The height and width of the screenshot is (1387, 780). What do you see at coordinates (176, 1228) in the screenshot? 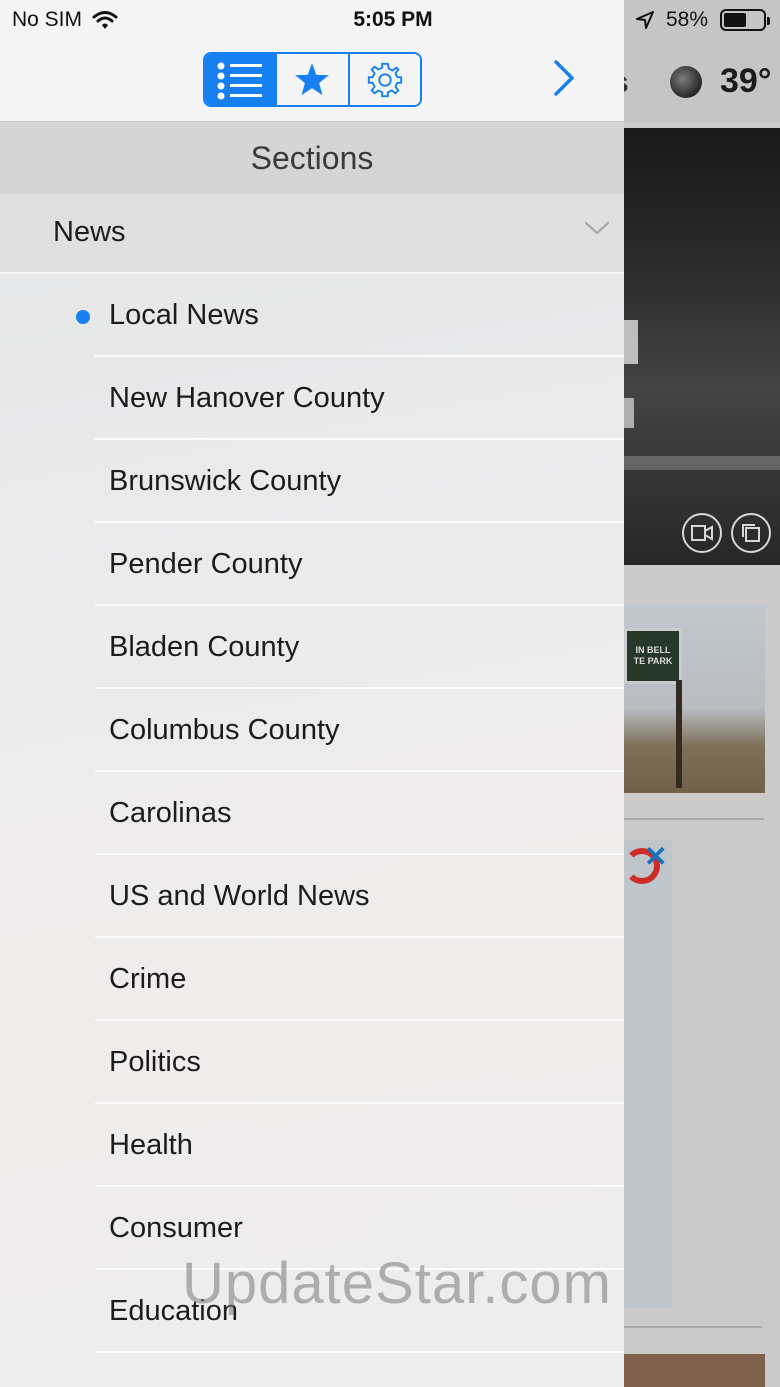
I see `section-item-label: Consumer` at bounding box center [176, 1228].